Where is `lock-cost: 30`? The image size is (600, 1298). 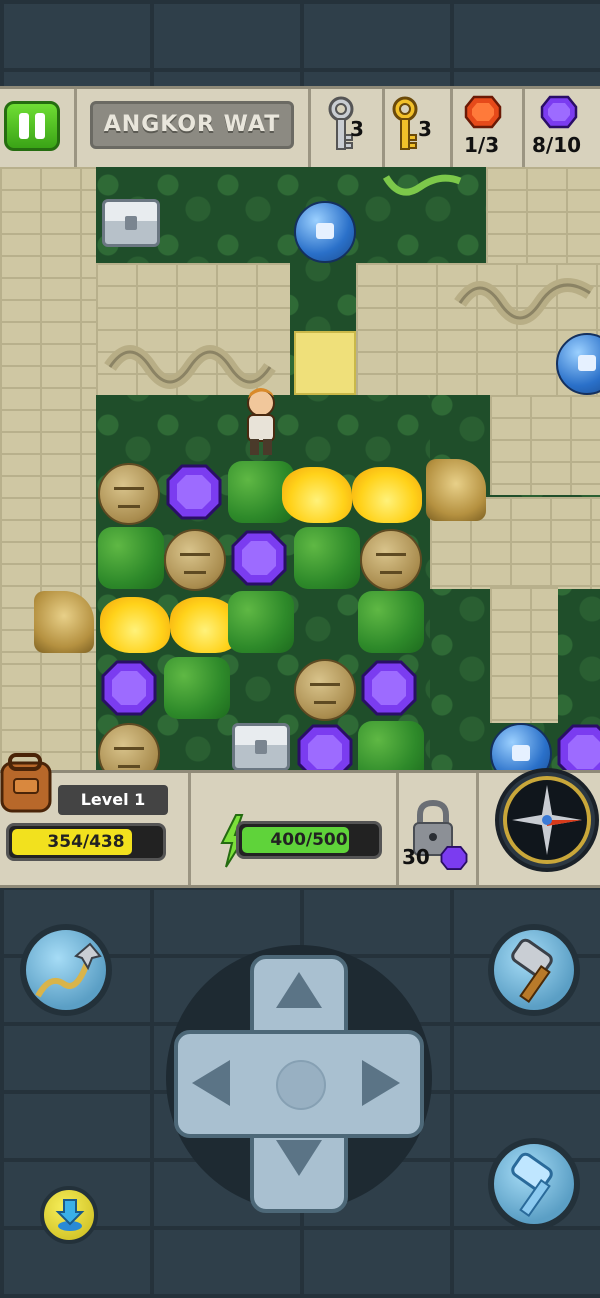
lock-cost: 30 is located at coordinates (416, 857).